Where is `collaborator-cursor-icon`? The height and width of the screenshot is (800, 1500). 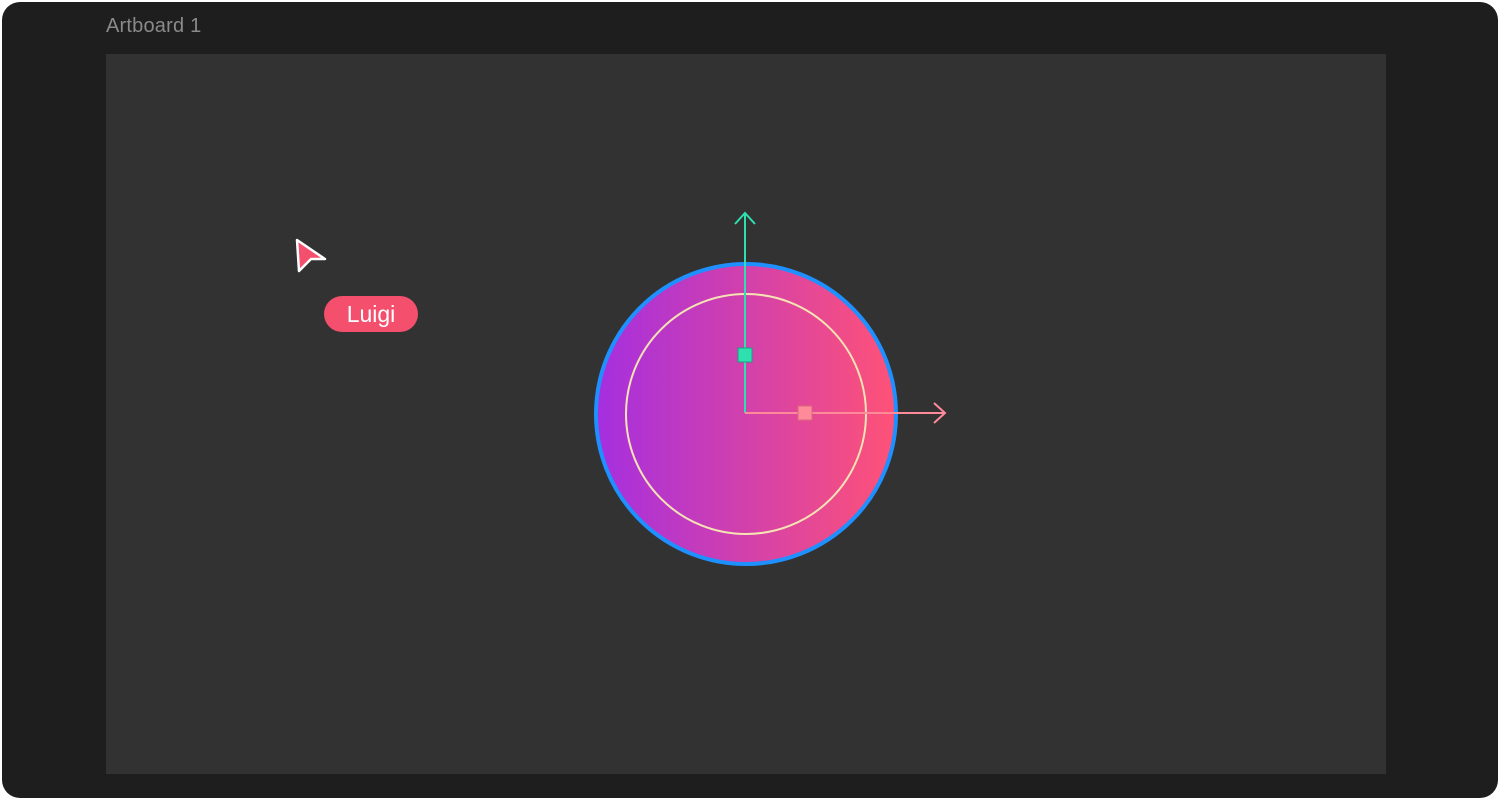
collaborator-cursor-icon is located at coordinates (311, 255).